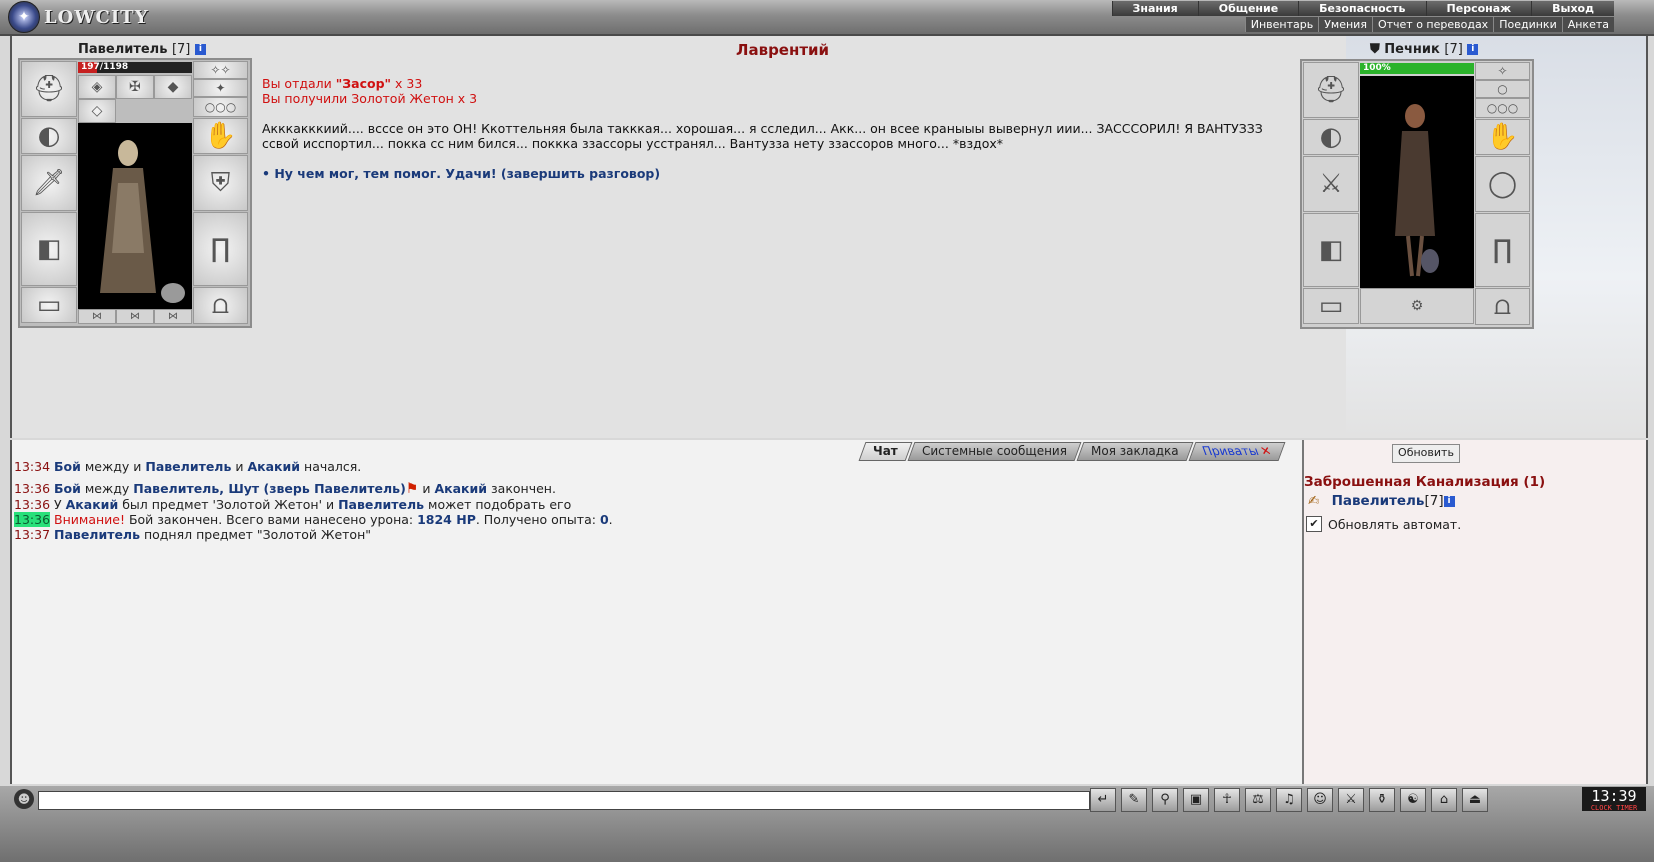  I want to click on menu-character: Персонаж, so click(1478, 8).